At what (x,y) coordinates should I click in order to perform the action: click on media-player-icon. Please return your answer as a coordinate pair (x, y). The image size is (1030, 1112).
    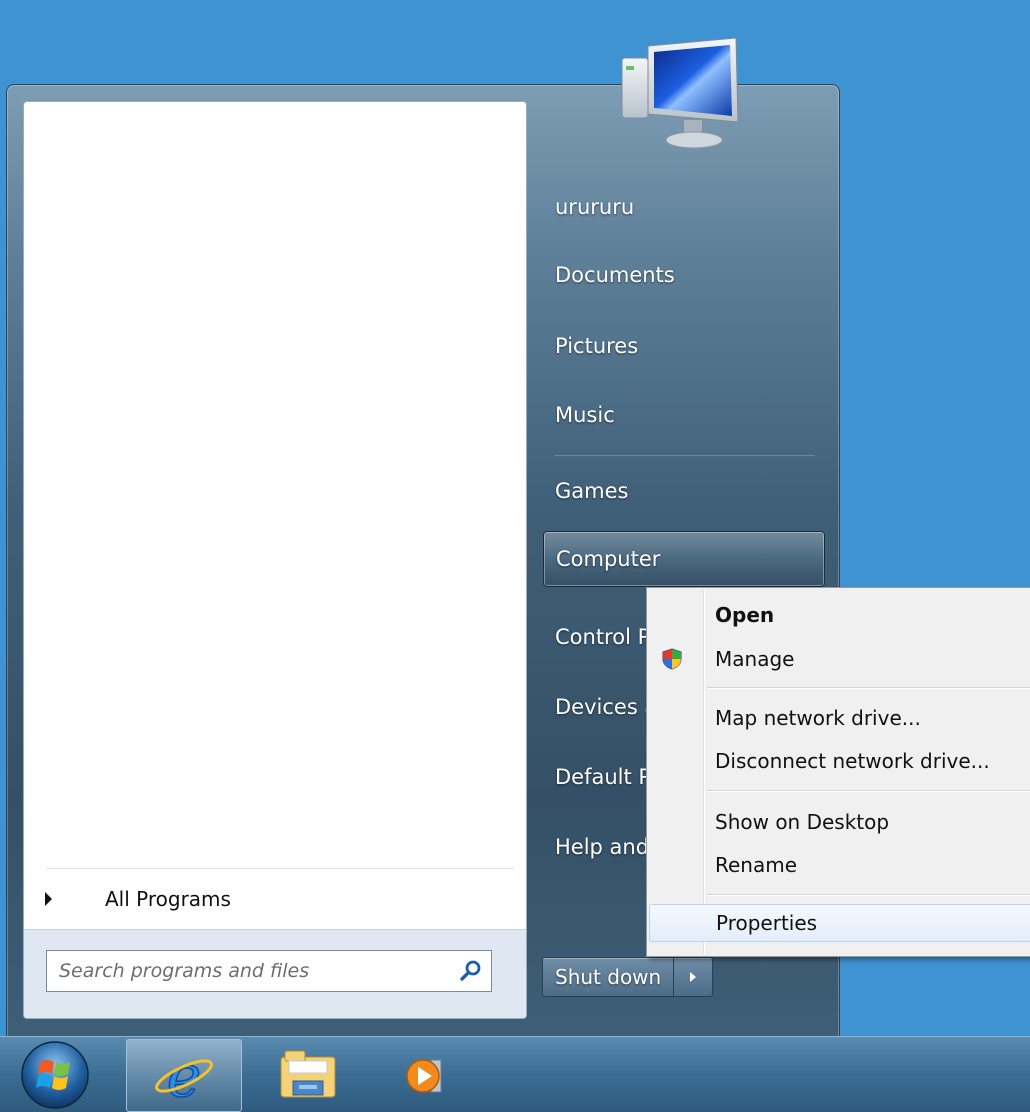
    Looking at the image, I should click on (424, 1075).